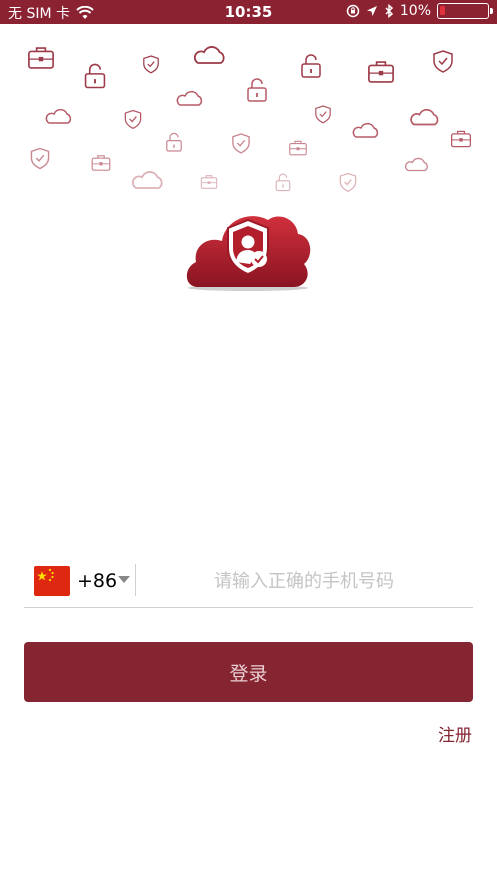 Image resolution: width=497 pixels, height=883 pixels. What do you see at coordinates (371, 11) in the screenshot?
I see `location-icon` at bounding box center [371, 11].